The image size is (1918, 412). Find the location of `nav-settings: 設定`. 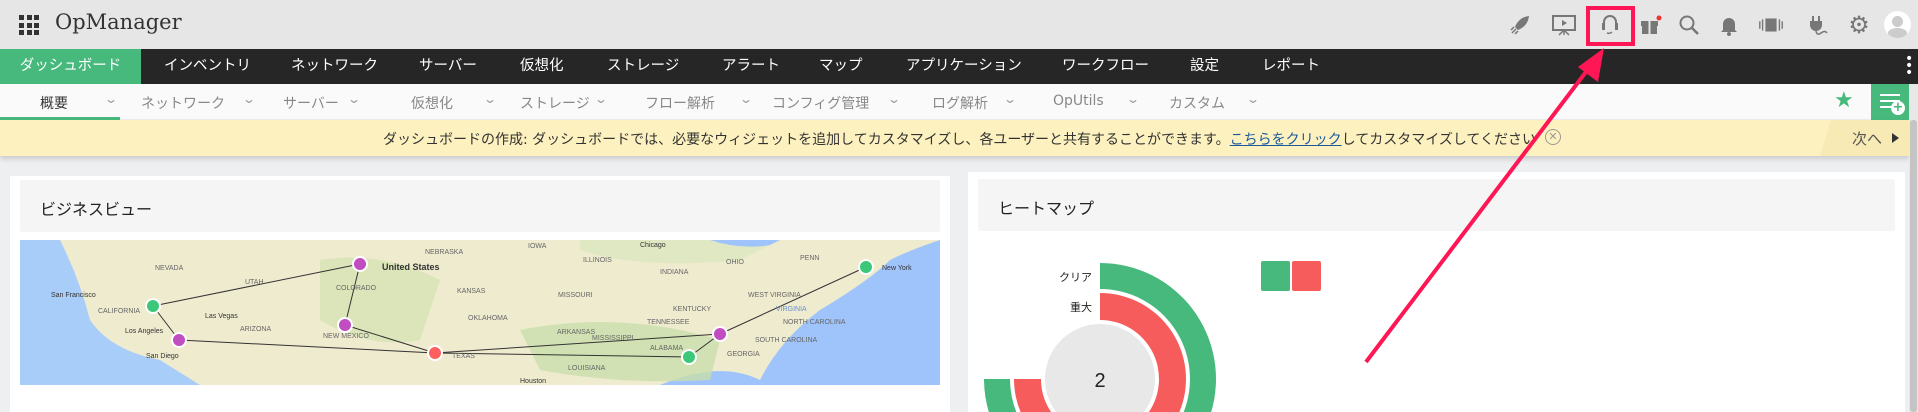

nav-settings: 設定 is located at coordinates (1204, 66).